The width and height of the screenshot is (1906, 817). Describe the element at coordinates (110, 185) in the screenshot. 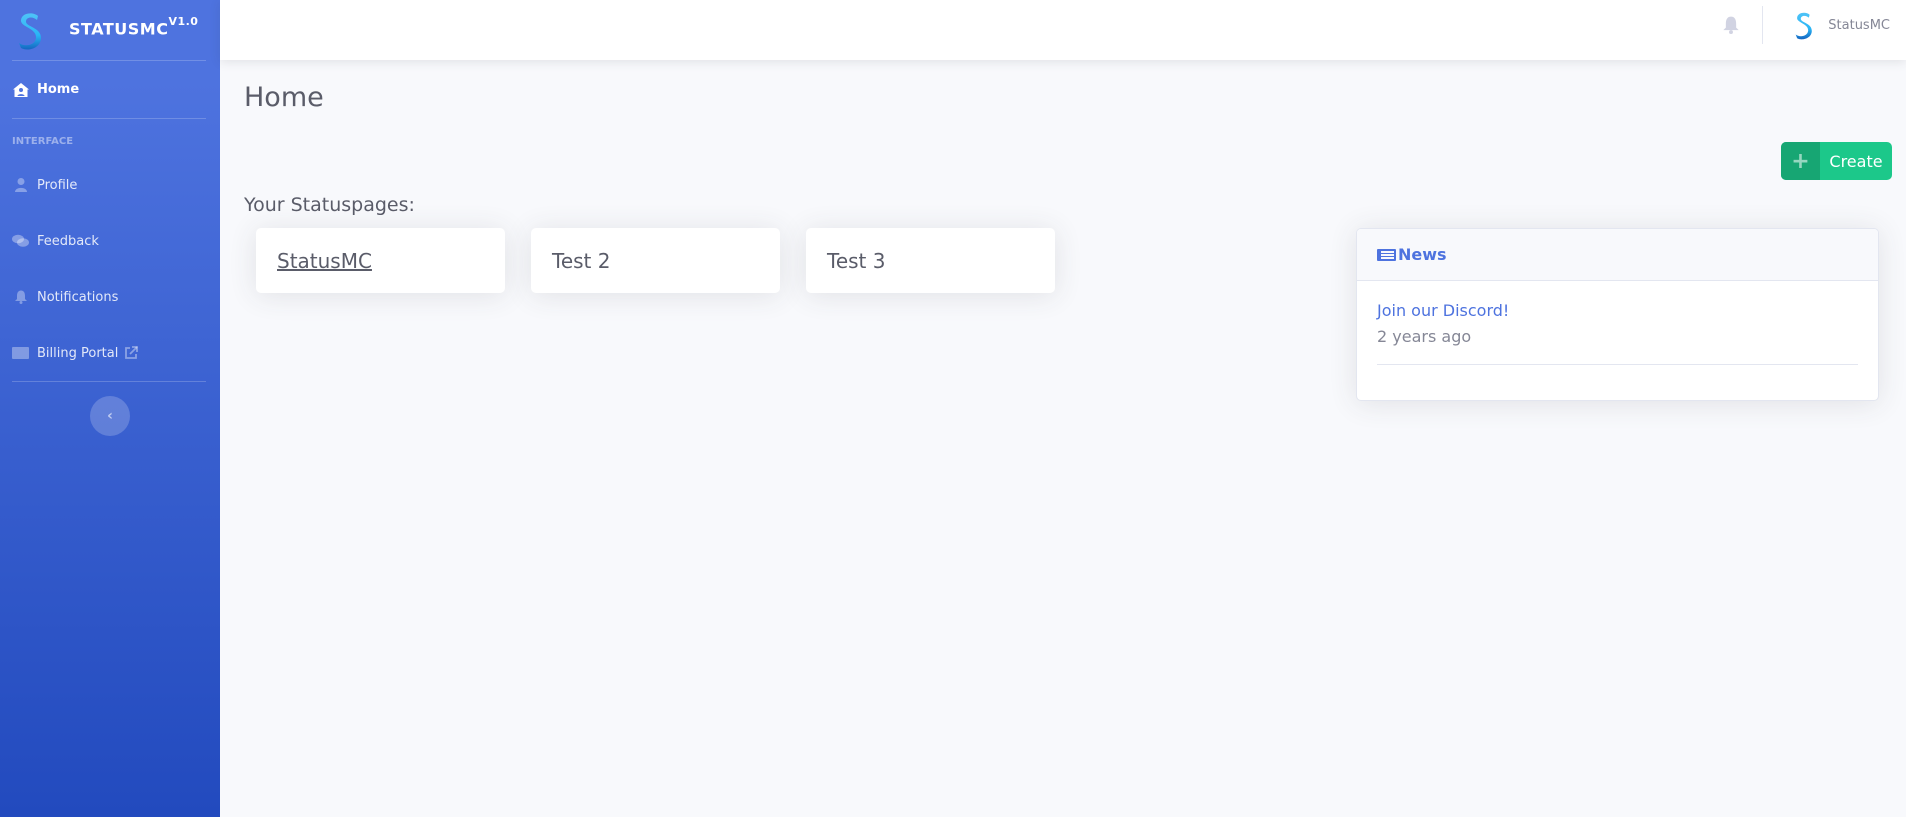

I see `sidebar-item-profile: Profile` at that location.